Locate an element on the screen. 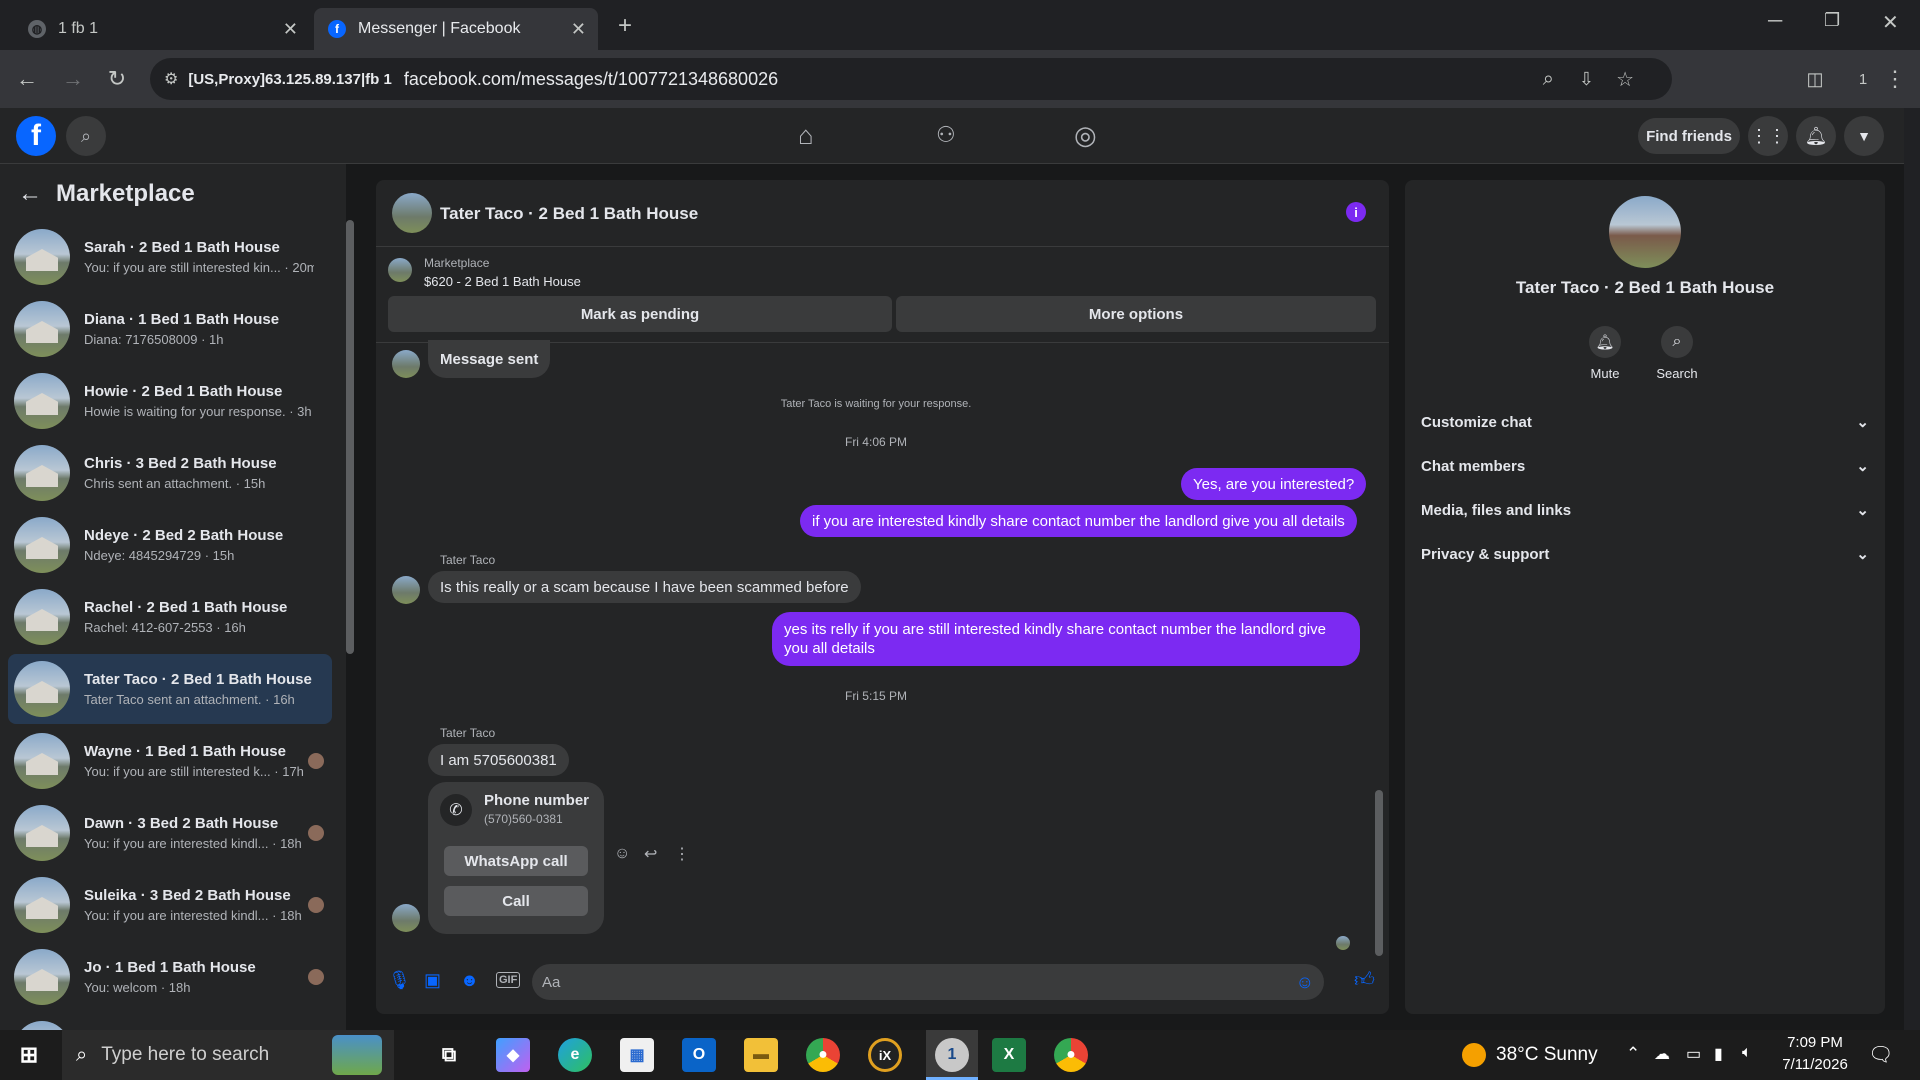  restore-icon: ❐ is located at coordinates (1832, 20).